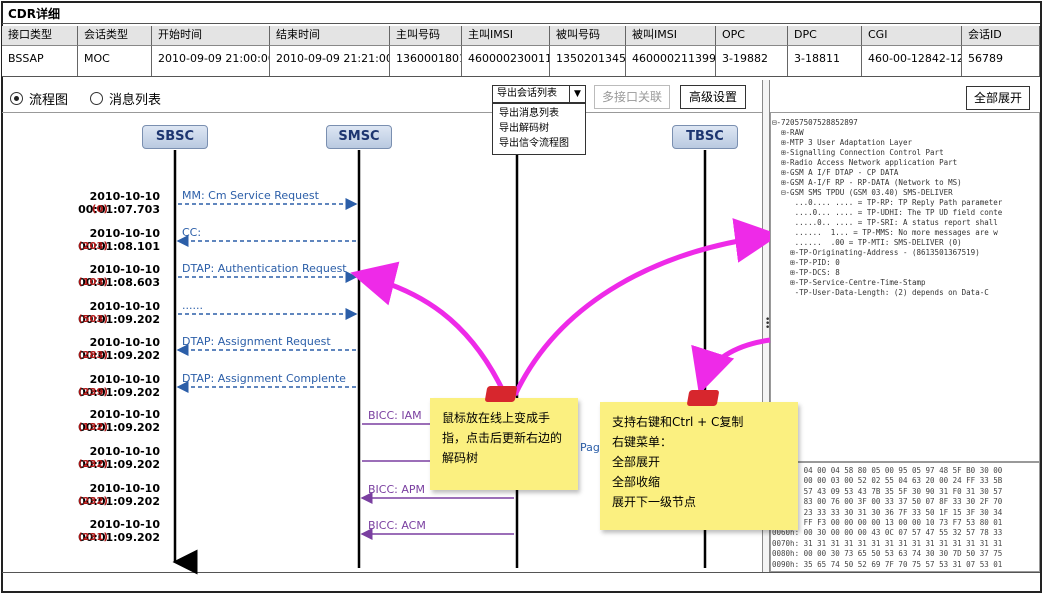  Describe the element at coordinates (115, 36) in the screenshot. I see `table-header: 会话类型` at that location.